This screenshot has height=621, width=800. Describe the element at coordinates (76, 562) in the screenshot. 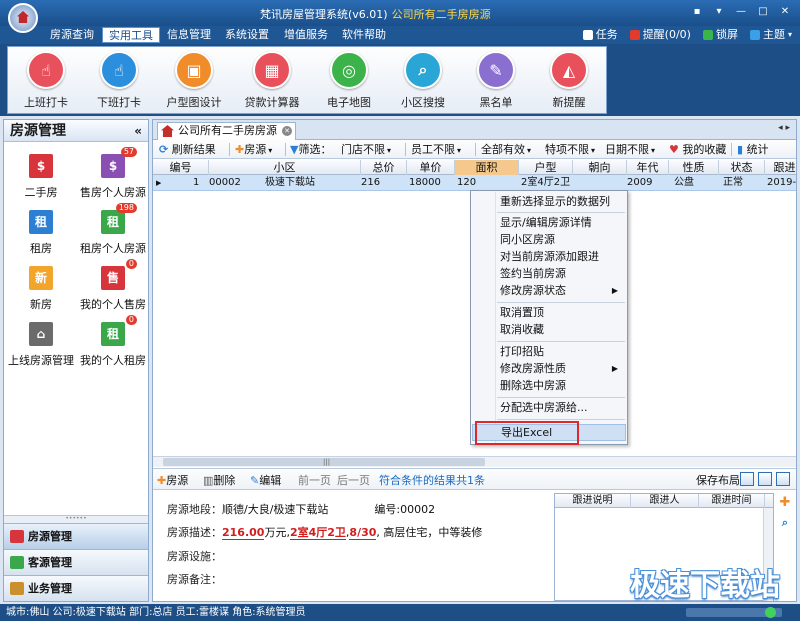

I see `nav-client: 客源管理` at that location.